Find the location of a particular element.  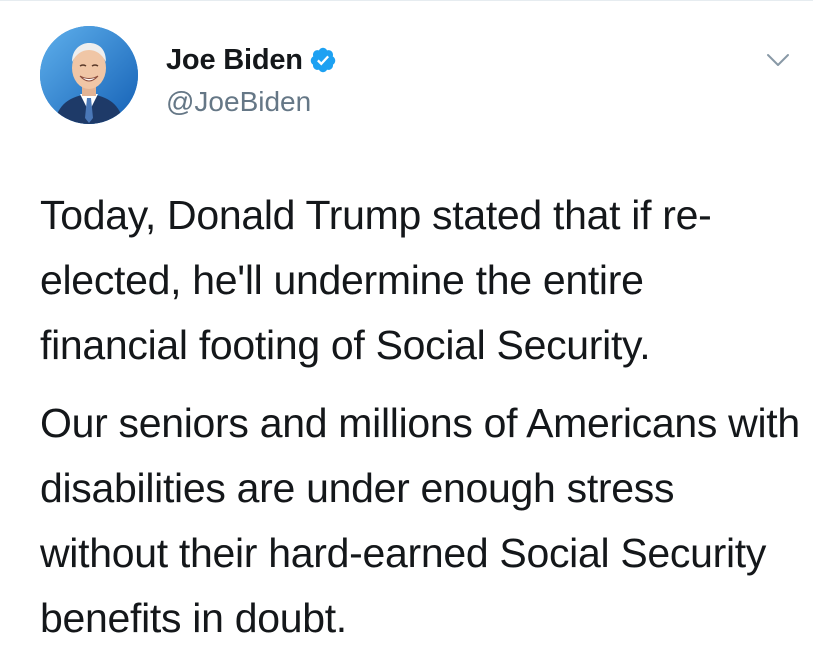

chevron-down-icon is located at coordinates (778, 60).